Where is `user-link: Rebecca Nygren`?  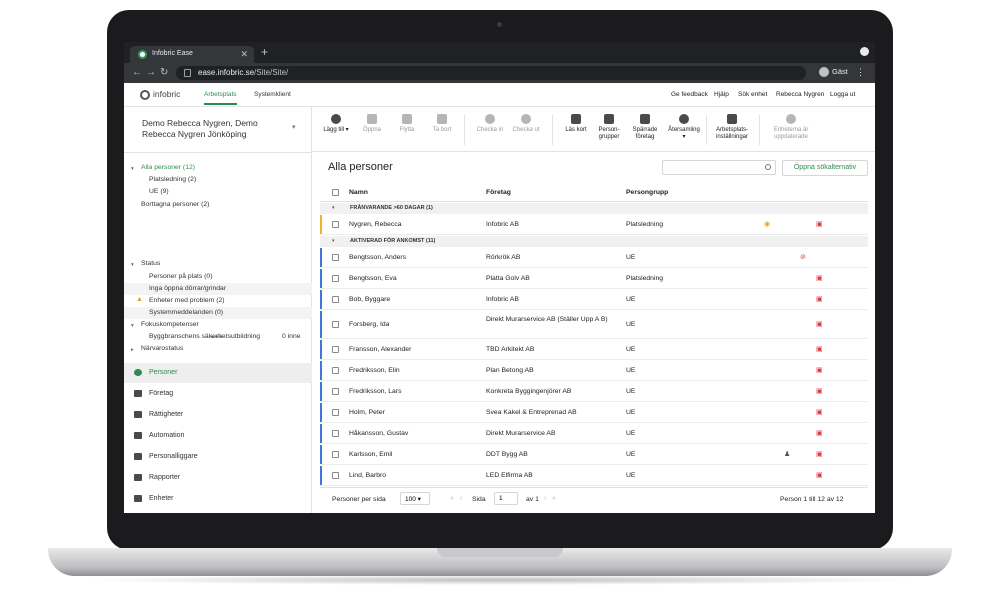 user-link: Rebecca Nygren is located at coordinates (800, 94).